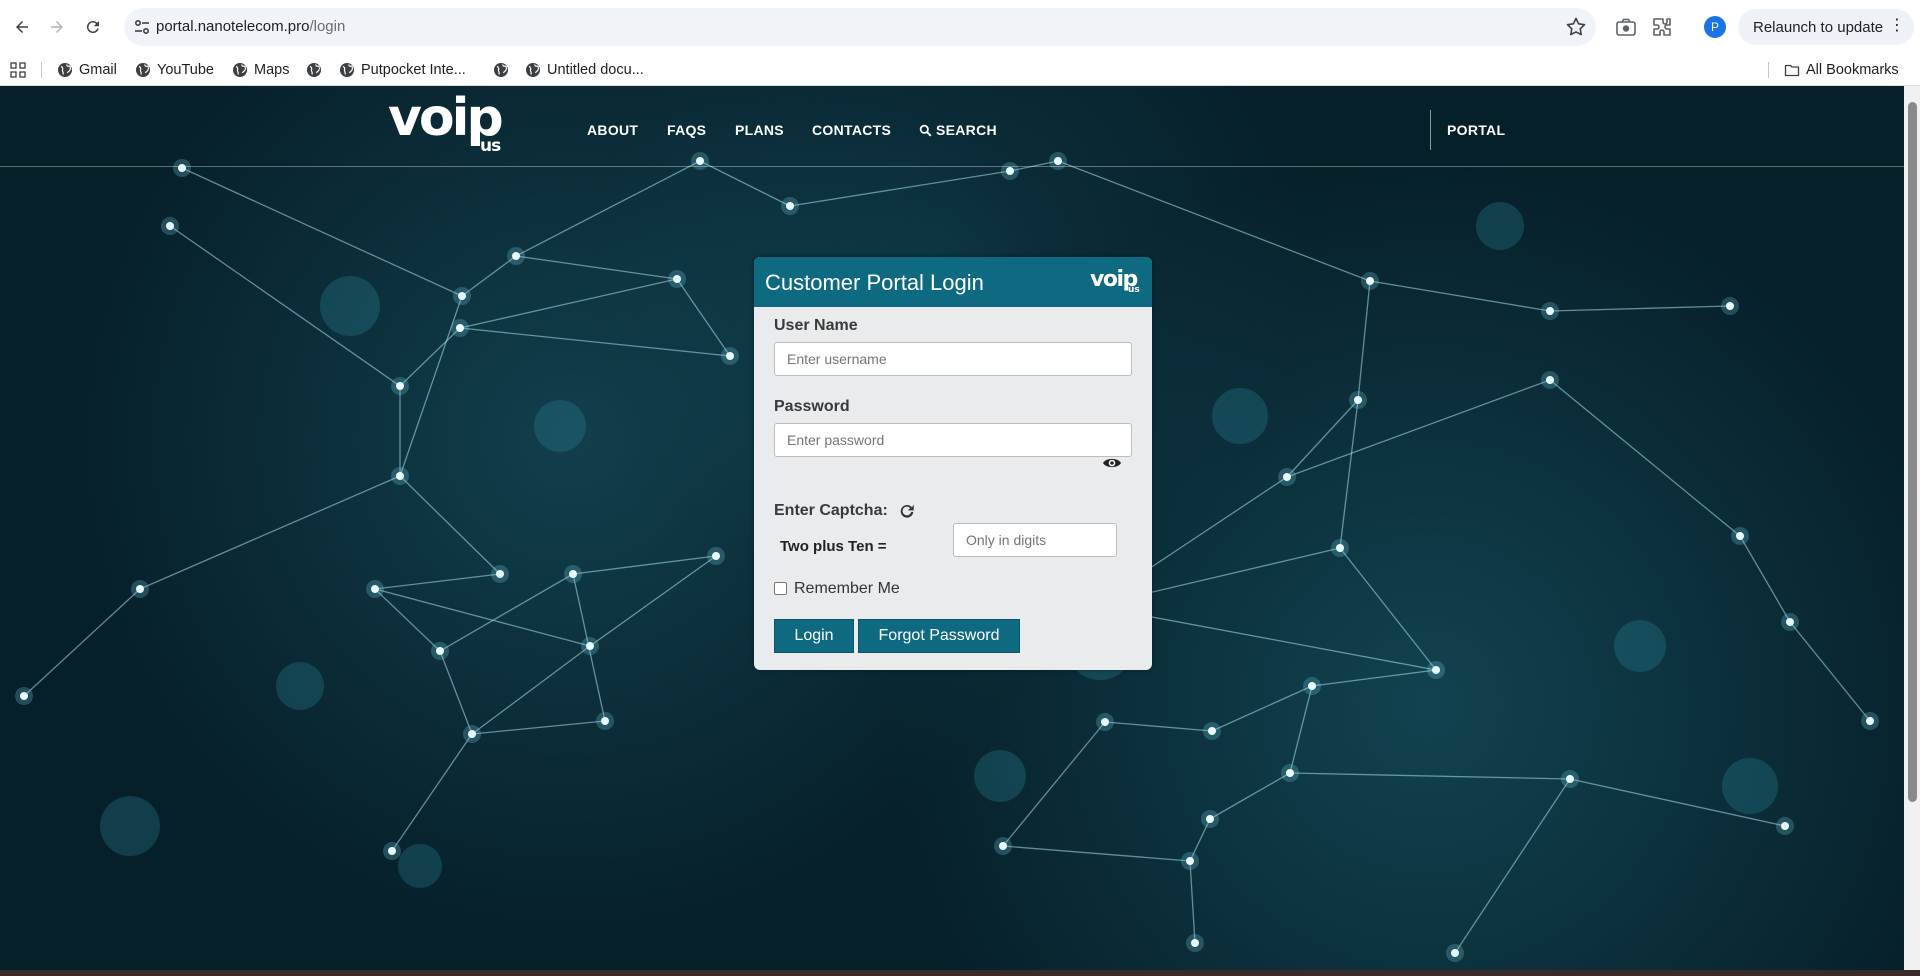 This screenshot has width=1920, height=976. I want to click on username-input, so click(953, 359).